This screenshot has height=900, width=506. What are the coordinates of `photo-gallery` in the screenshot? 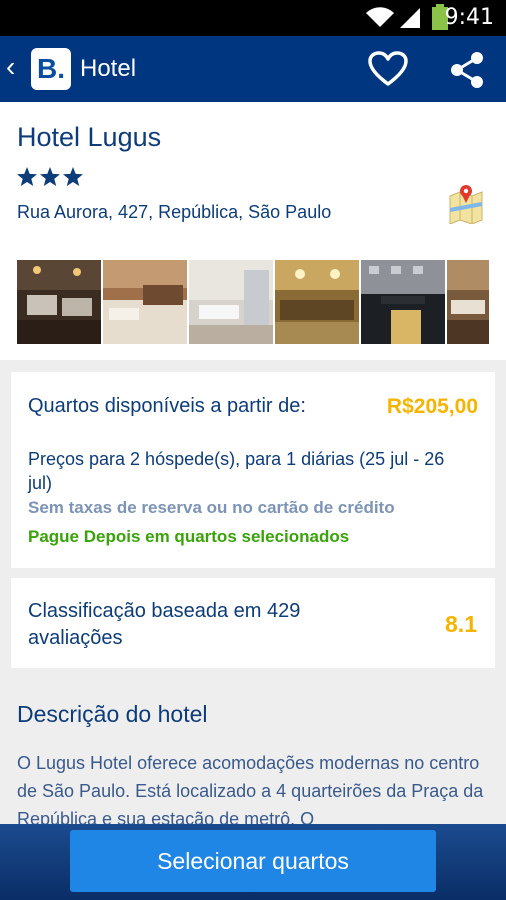 It's located at (253, 302).